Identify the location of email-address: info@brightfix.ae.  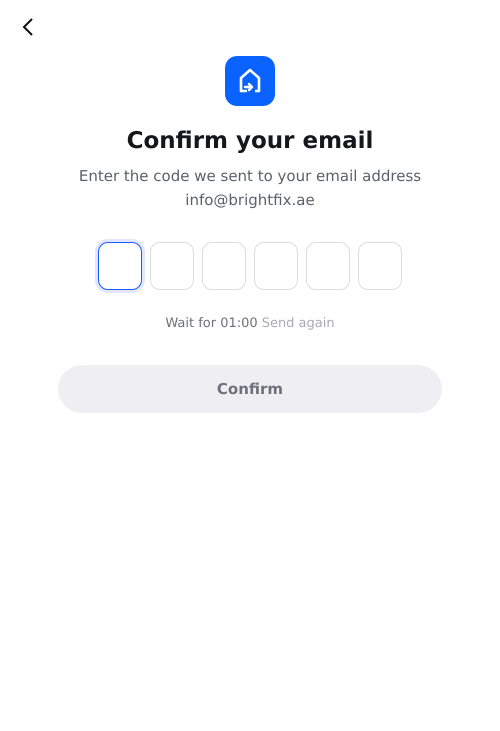
(250, 200).